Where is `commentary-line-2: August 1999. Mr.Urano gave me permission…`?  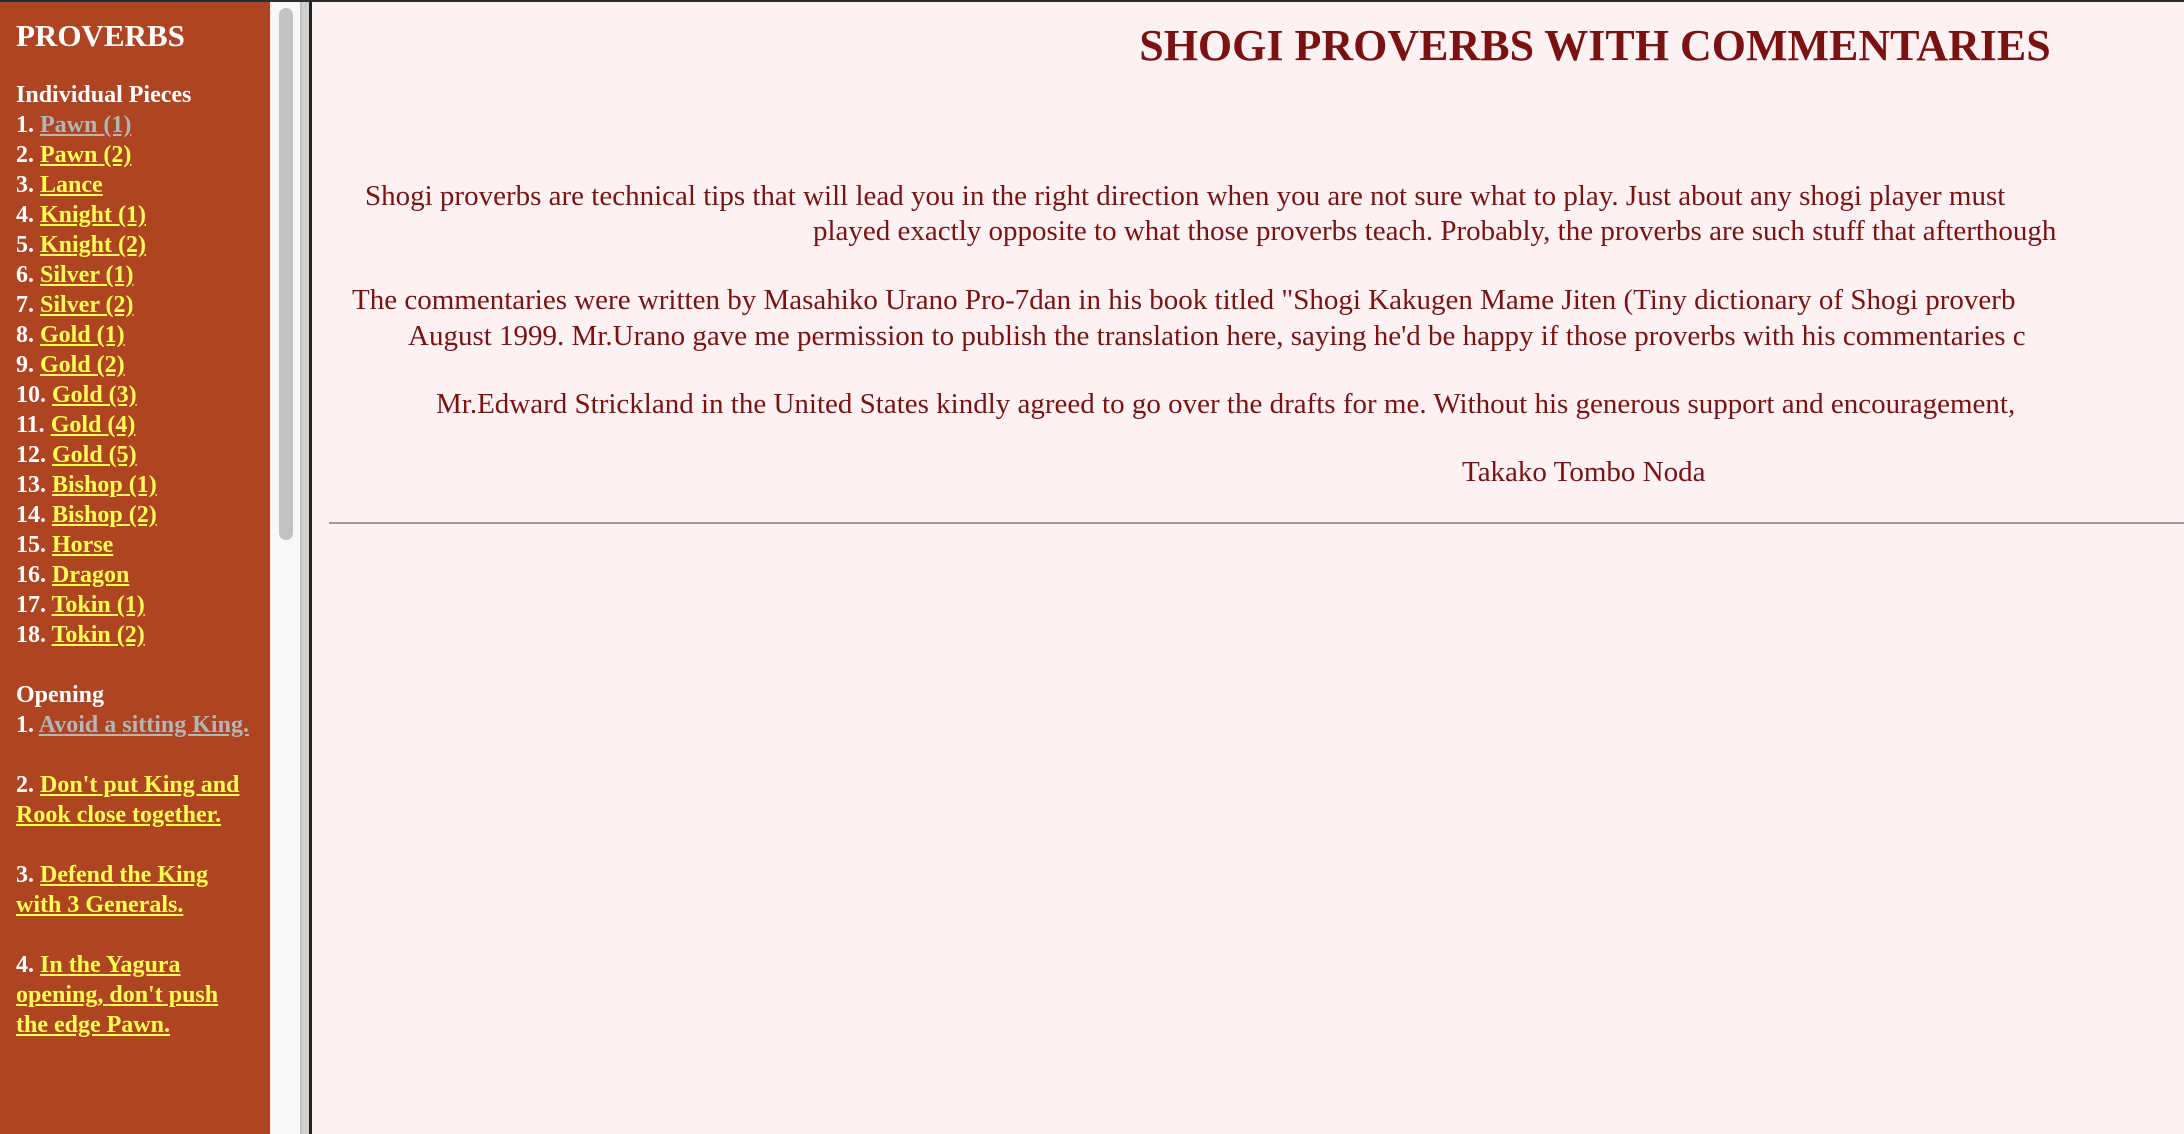 commentary-line-2: August 1999. Mr.Urano gave me permission… is located at coordinates (1217, 336).